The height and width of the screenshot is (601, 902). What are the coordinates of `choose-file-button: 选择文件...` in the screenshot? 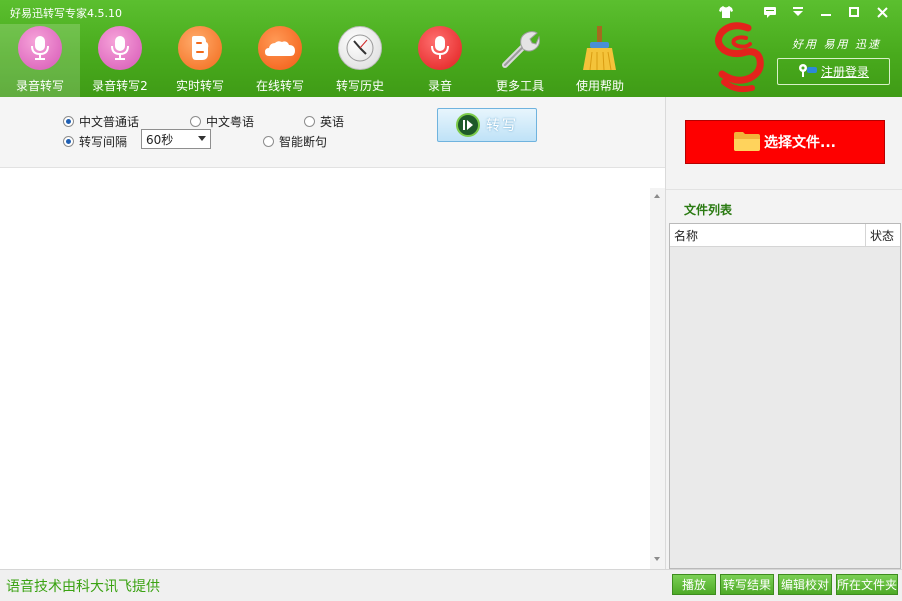 It's located at (785, 142).